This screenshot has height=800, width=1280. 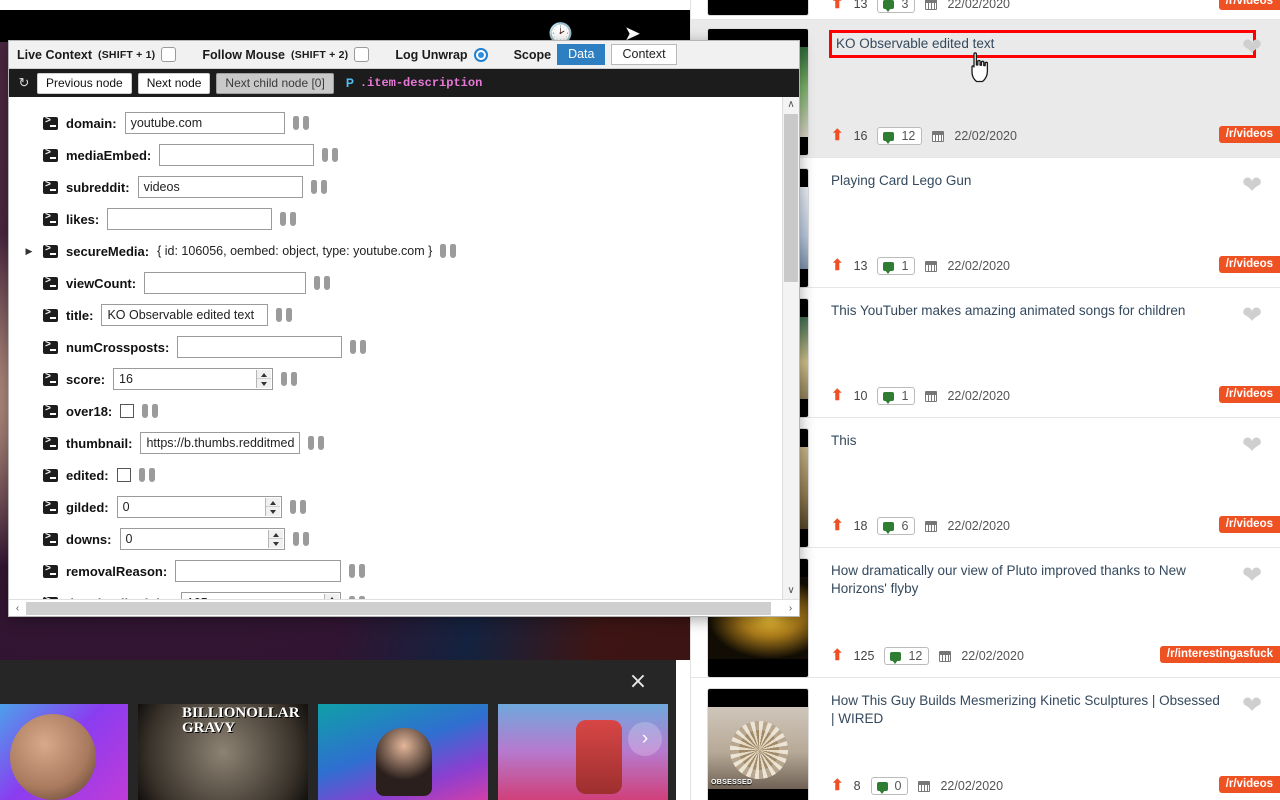 I want to click on log-unwrap-group: Log Unwrap, so click(x=441, y=54).